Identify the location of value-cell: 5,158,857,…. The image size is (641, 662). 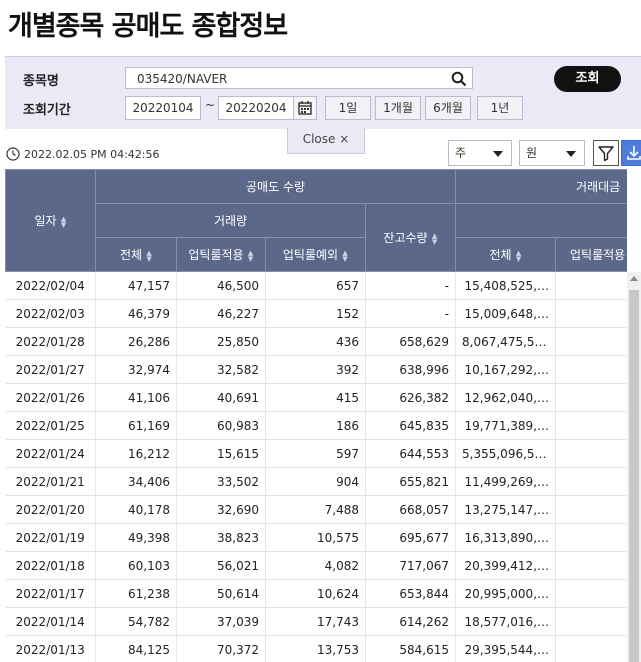
(591, 453).